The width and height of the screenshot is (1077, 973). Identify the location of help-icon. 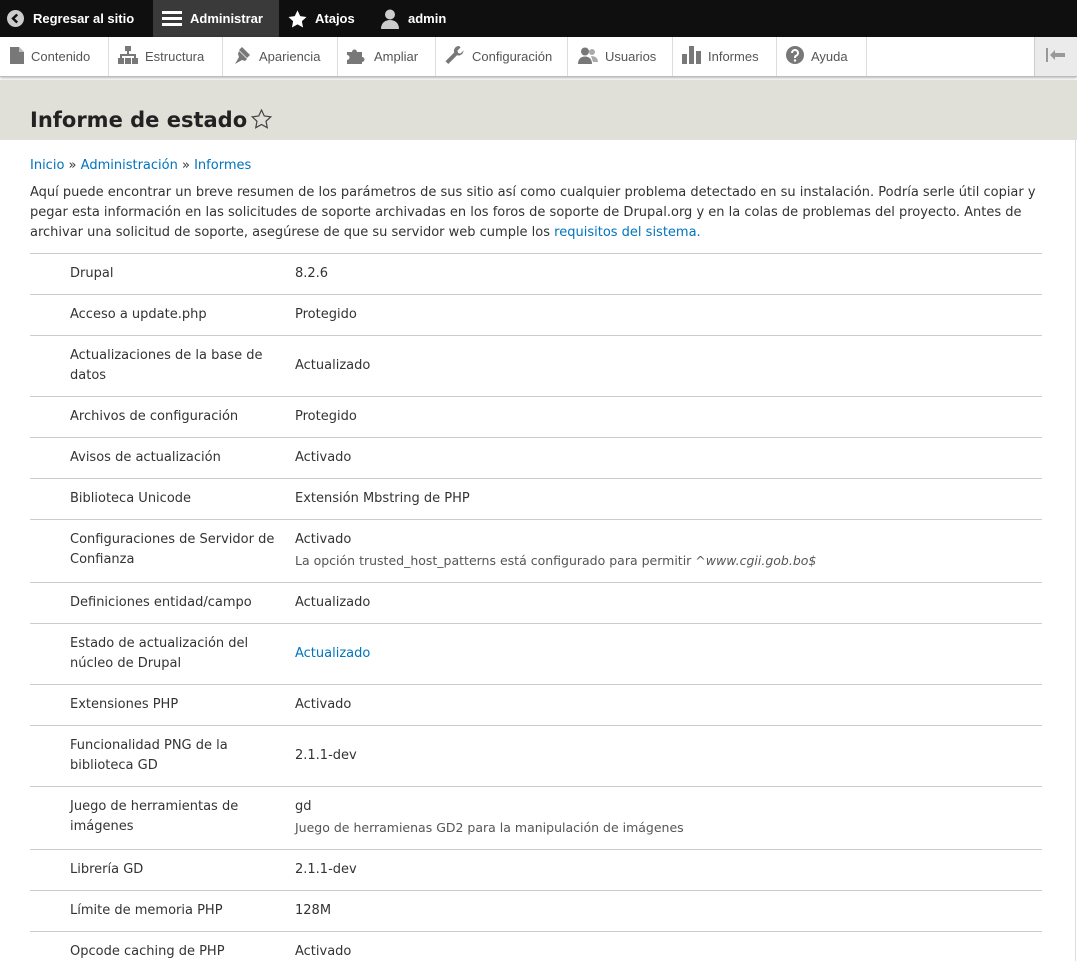
(798, 56).